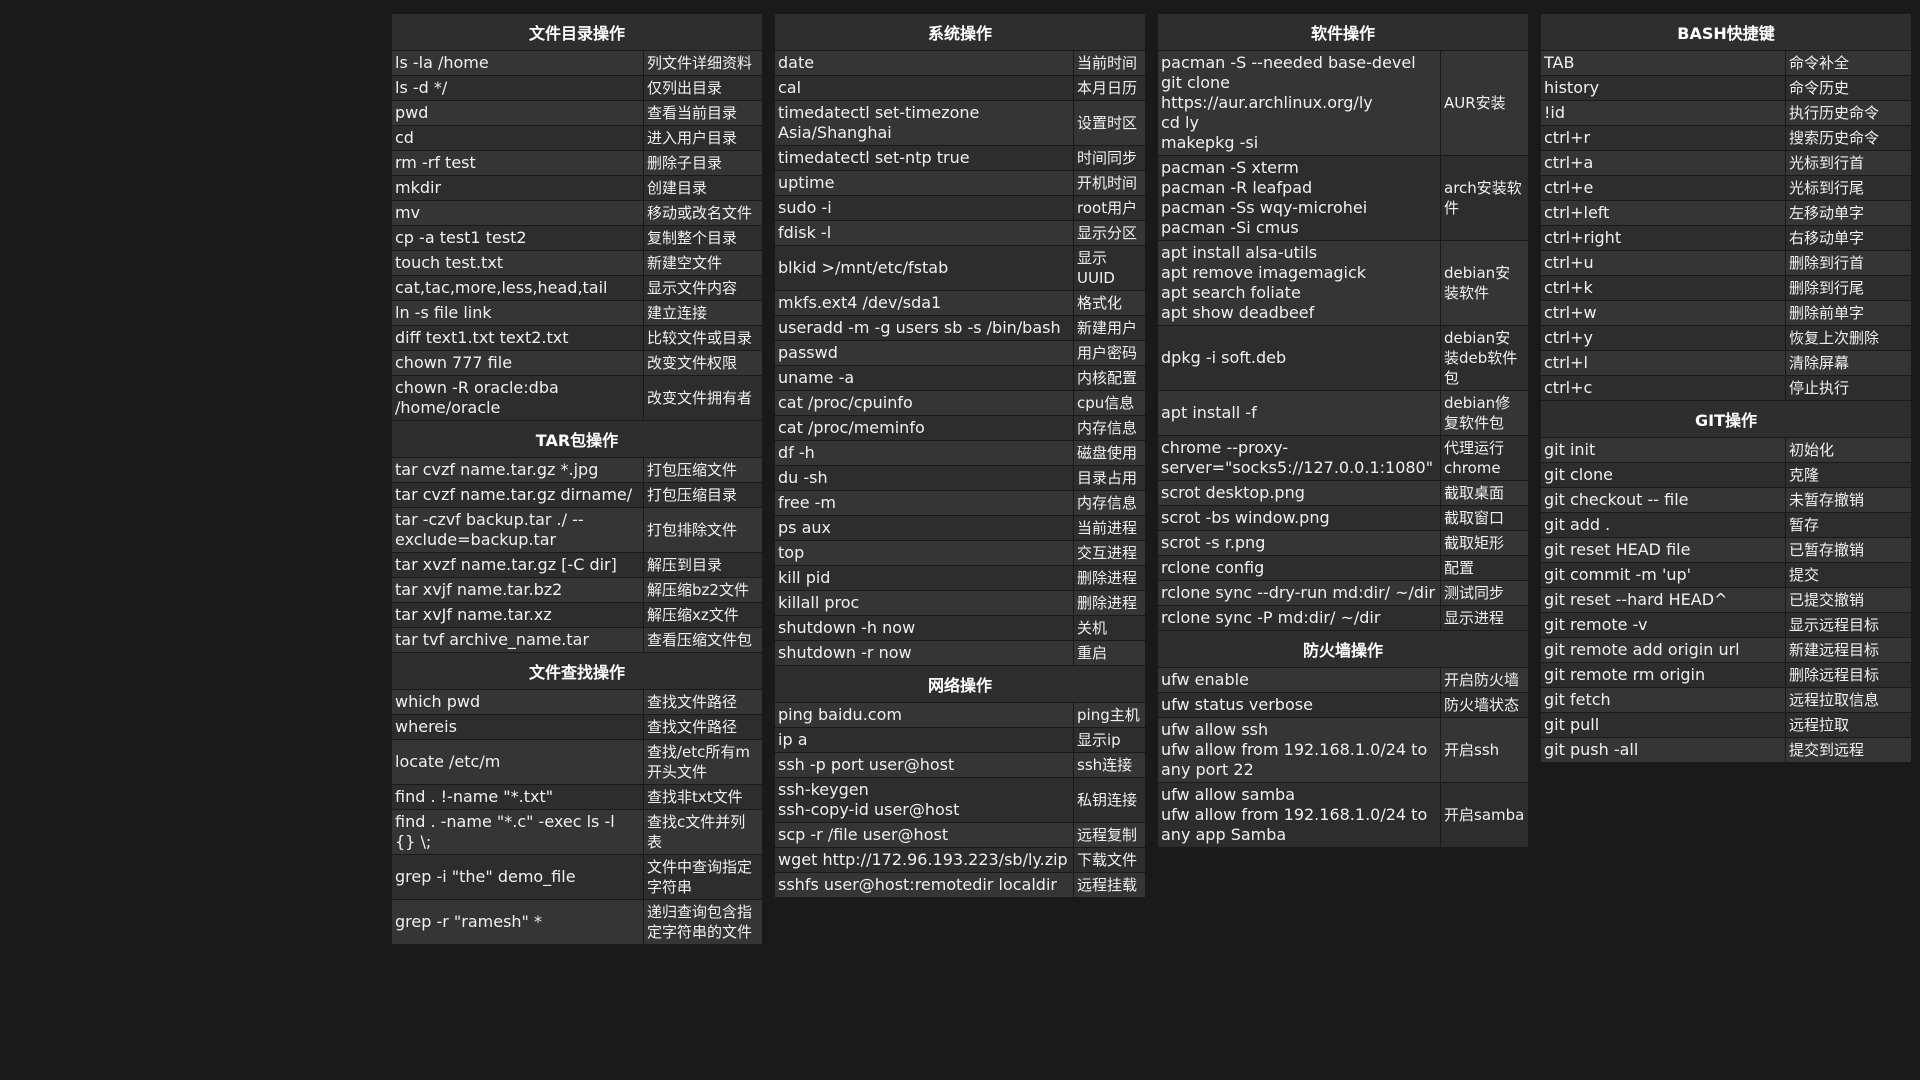 Image resolution: width=1920 pixels, height=1080 pixels. Describe the element at coordinates (1484, 815) in the screenshot. I see `command-description: 开启samba` at that location.